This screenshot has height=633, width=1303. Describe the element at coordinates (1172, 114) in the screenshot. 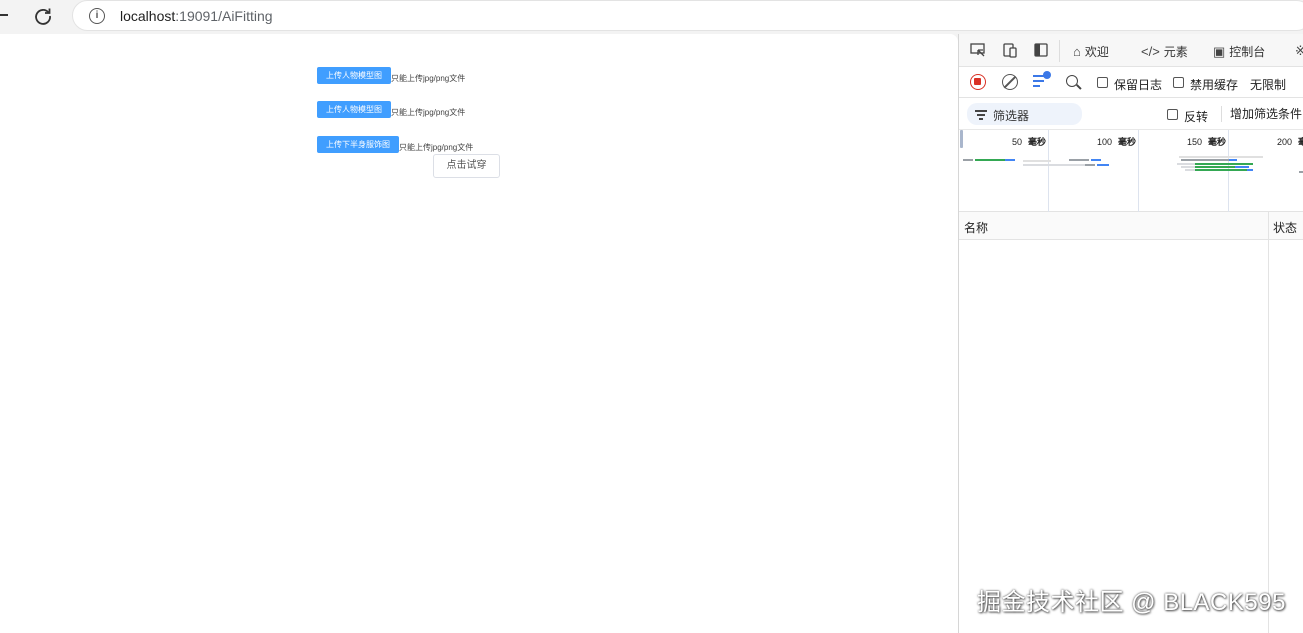

I see `invert-checkbox` at that location.